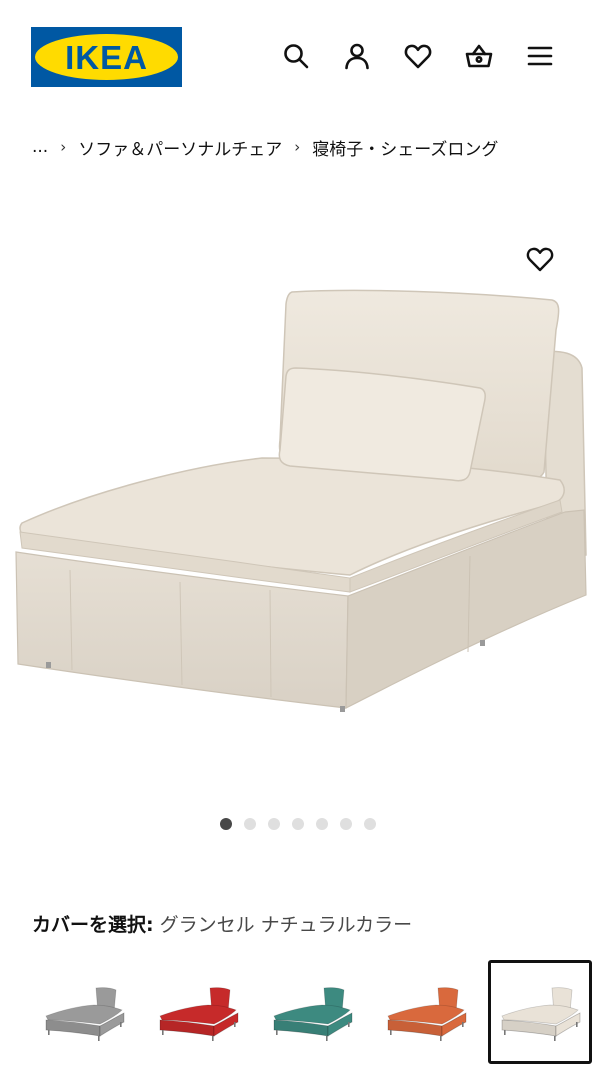 This screenshot has height=1080, width=603. What do you see at coordinates (93, 925) in the screenshot?
I see `cover-label: カバーを選択:` at bounding box center [93, 925].